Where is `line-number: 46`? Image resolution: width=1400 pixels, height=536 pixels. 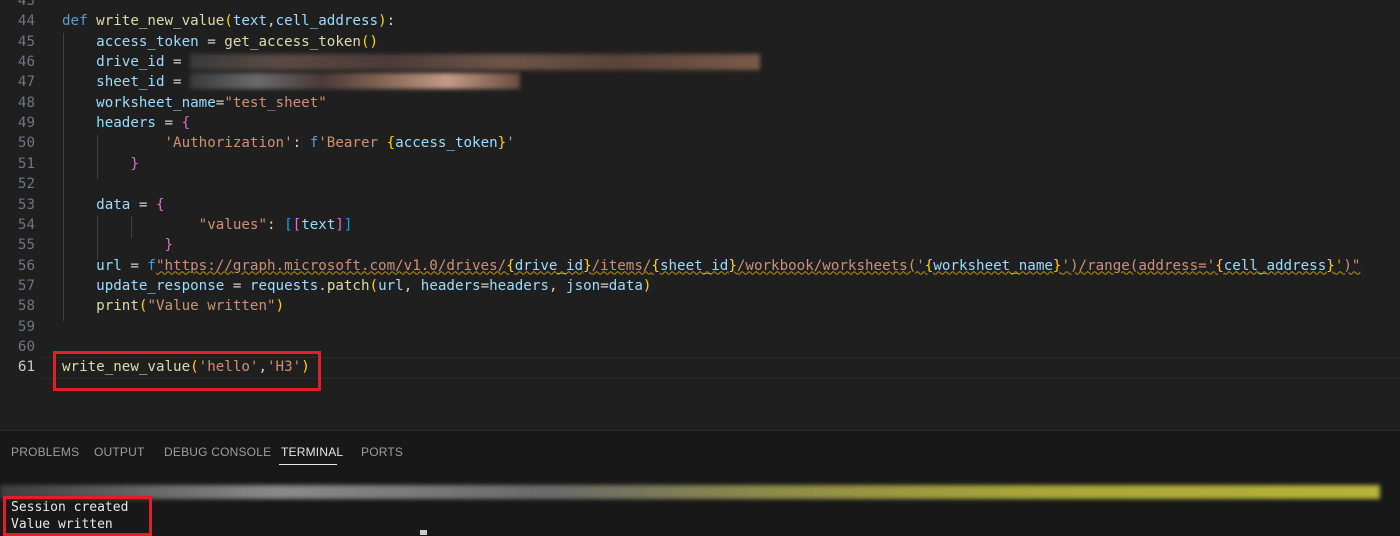 line-number: 46 is located at coordinates (26, 62).